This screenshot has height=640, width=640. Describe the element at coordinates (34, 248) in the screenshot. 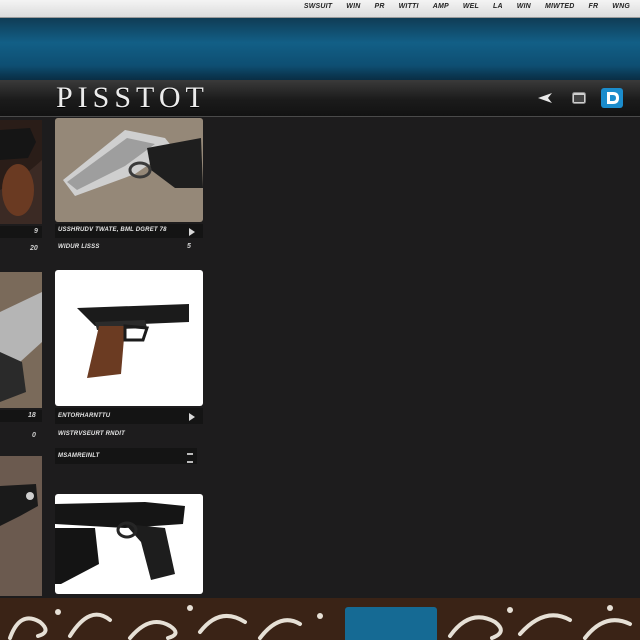

I see `left-count: 20` at that location.